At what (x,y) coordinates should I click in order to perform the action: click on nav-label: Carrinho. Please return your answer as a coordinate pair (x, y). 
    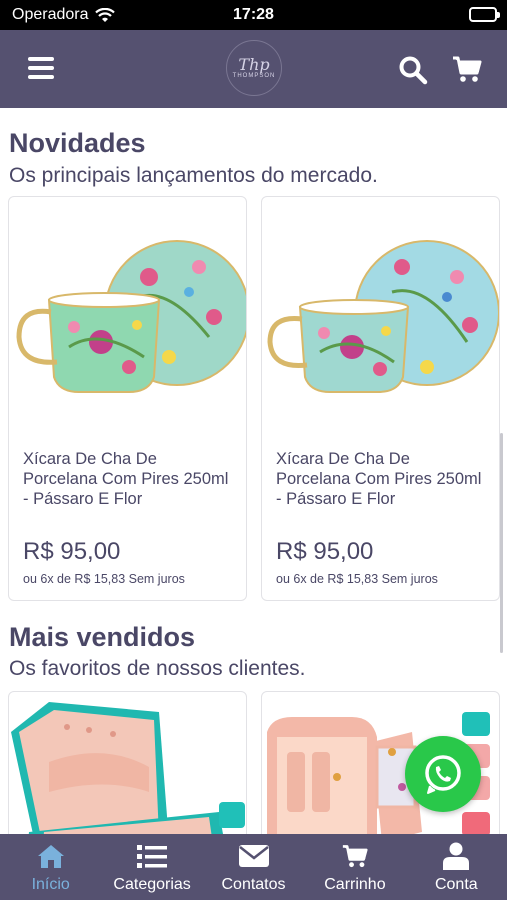
    Looking at the image, I should click on (355, 884).